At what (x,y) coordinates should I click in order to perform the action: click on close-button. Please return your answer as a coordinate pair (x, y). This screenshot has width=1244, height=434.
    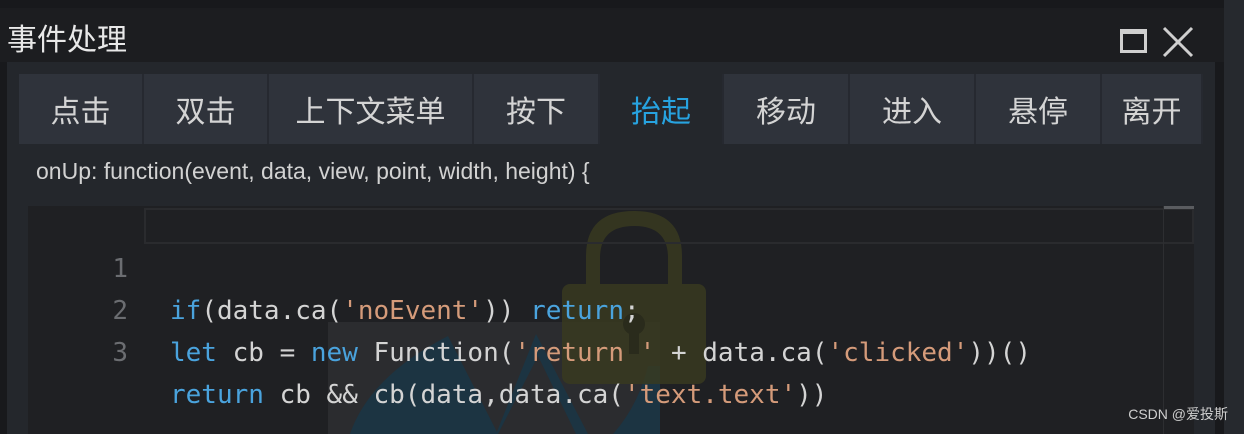
    Looking at the image, I should click on (1178, 42).